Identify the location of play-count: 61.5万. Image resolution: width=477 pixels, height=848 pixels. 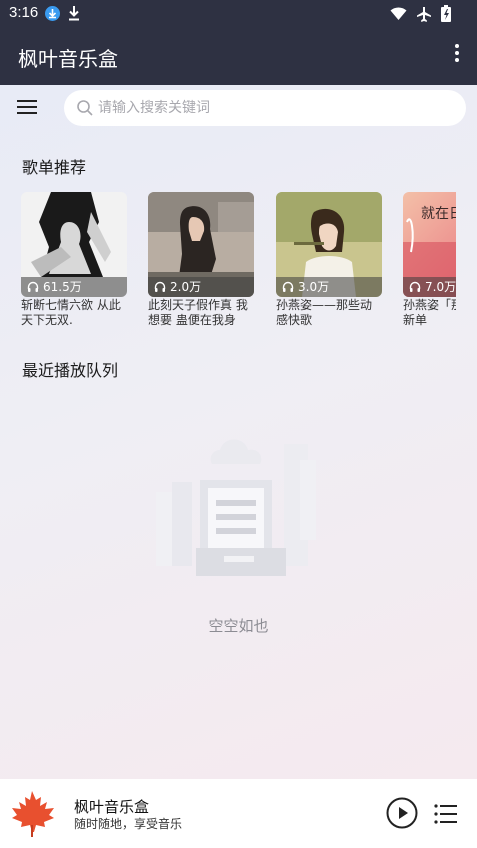
(54, 286).